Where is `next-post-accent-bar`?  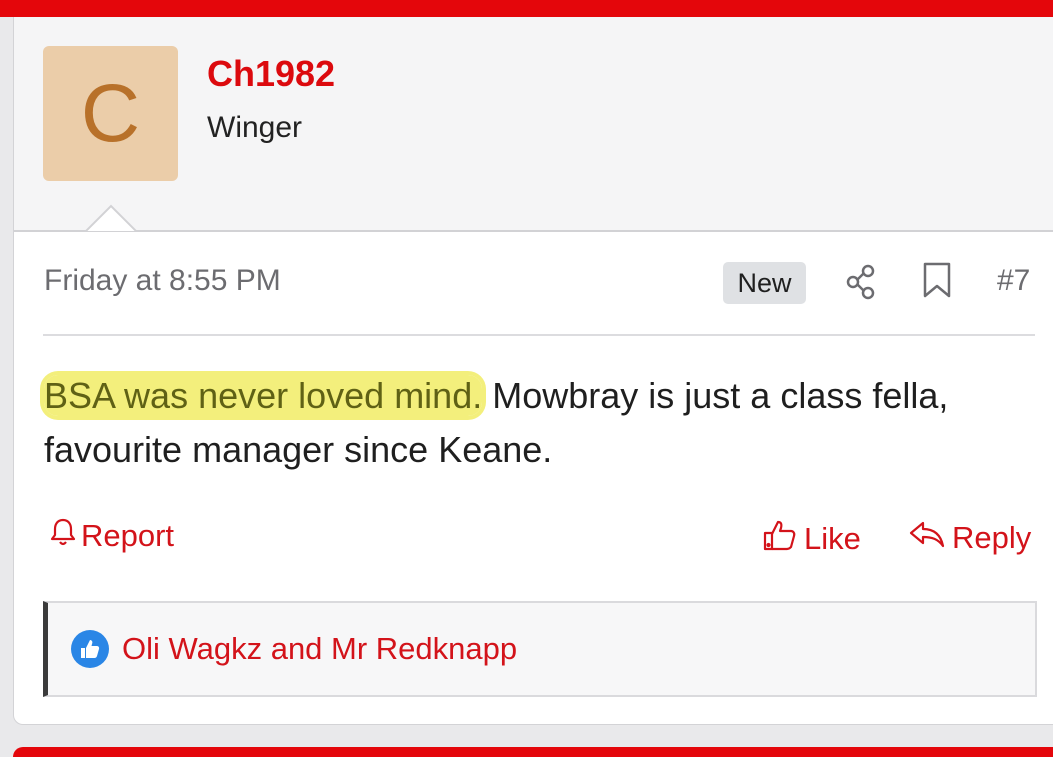
next-post-accent-bar is located at coordinates (533, 752).